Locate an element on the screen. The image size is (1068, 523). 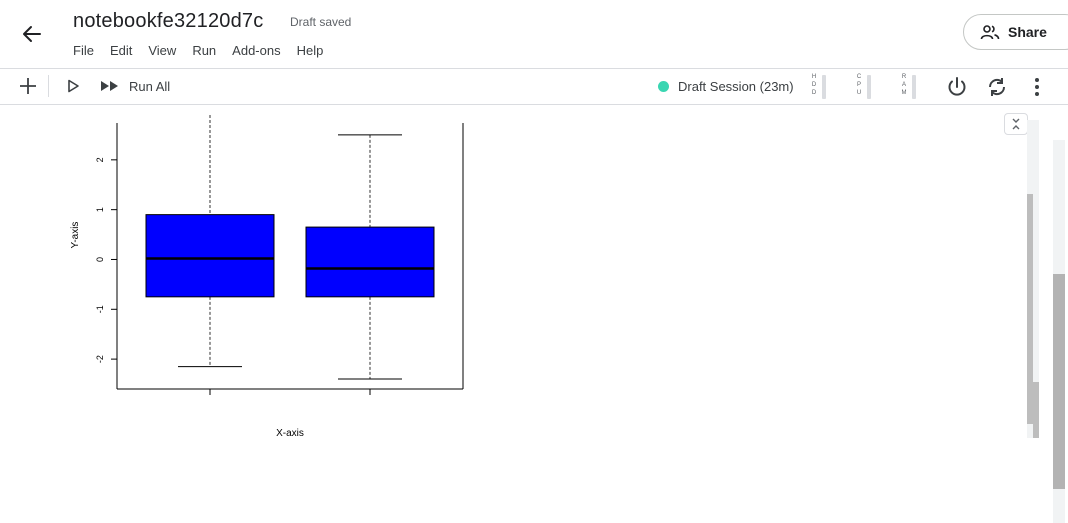
run-all-button: Run All is located at coordinates (134, 86).